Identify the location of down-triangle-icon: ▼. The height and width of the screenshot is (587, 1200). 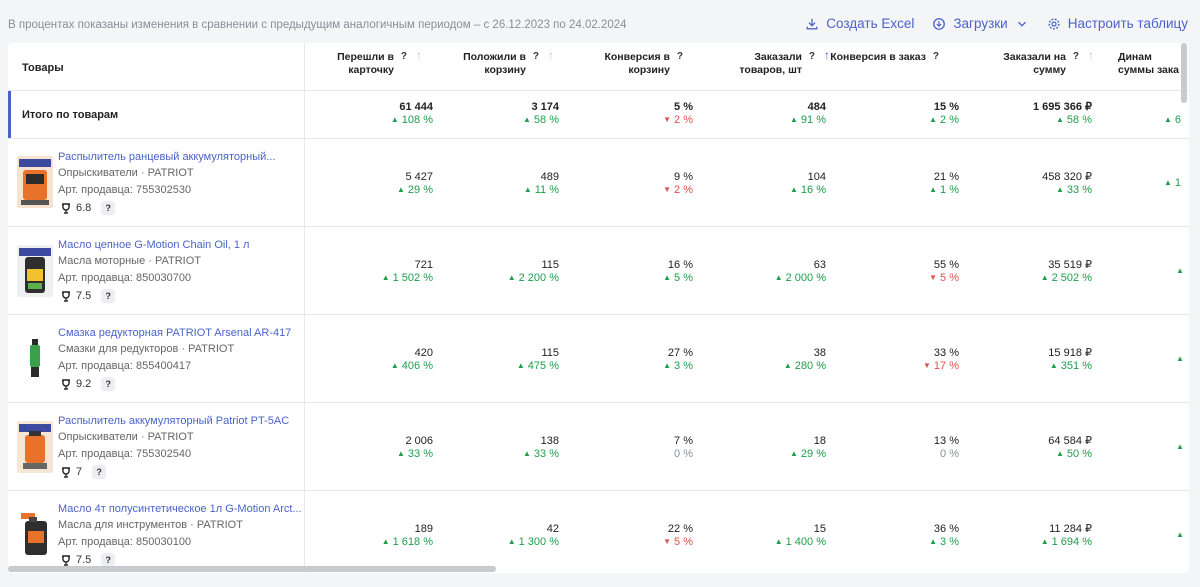
(667, 541).